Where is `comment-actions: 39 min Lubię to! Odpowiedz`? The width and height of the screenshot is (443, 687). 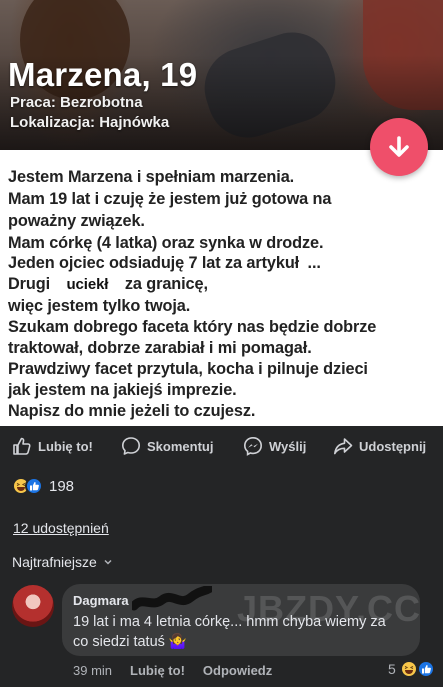
comment-actions: 39 min Lubię to! Odpowiedz is located at coordinates (172, 670).